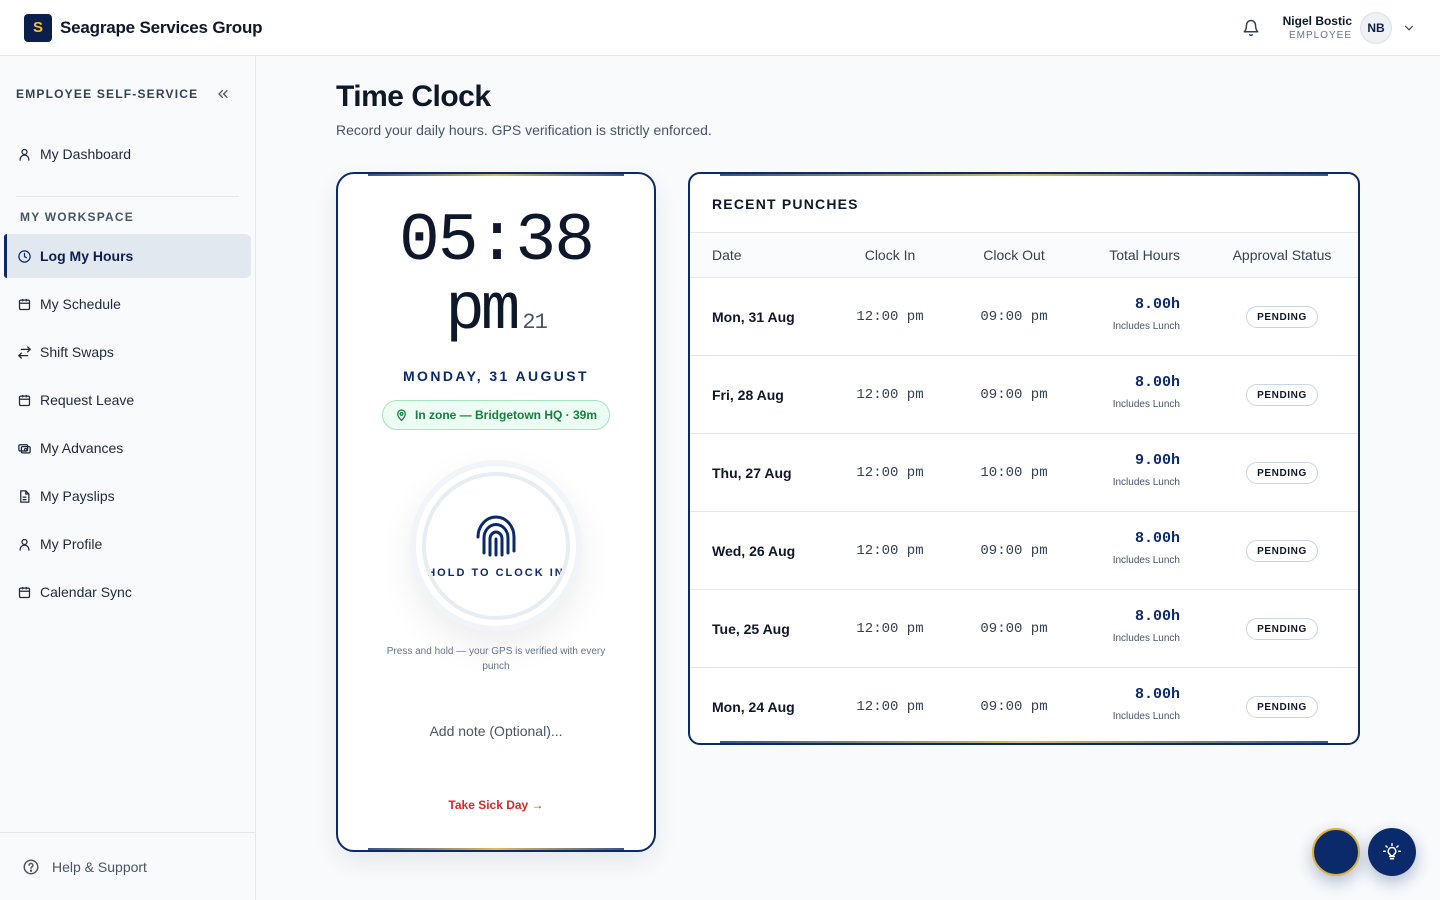  What do you see at coordinates (785, 204) in the screenshot?
I see `recent-punches-title: RECENT PUNCHES` at bounding box center [785, 204].